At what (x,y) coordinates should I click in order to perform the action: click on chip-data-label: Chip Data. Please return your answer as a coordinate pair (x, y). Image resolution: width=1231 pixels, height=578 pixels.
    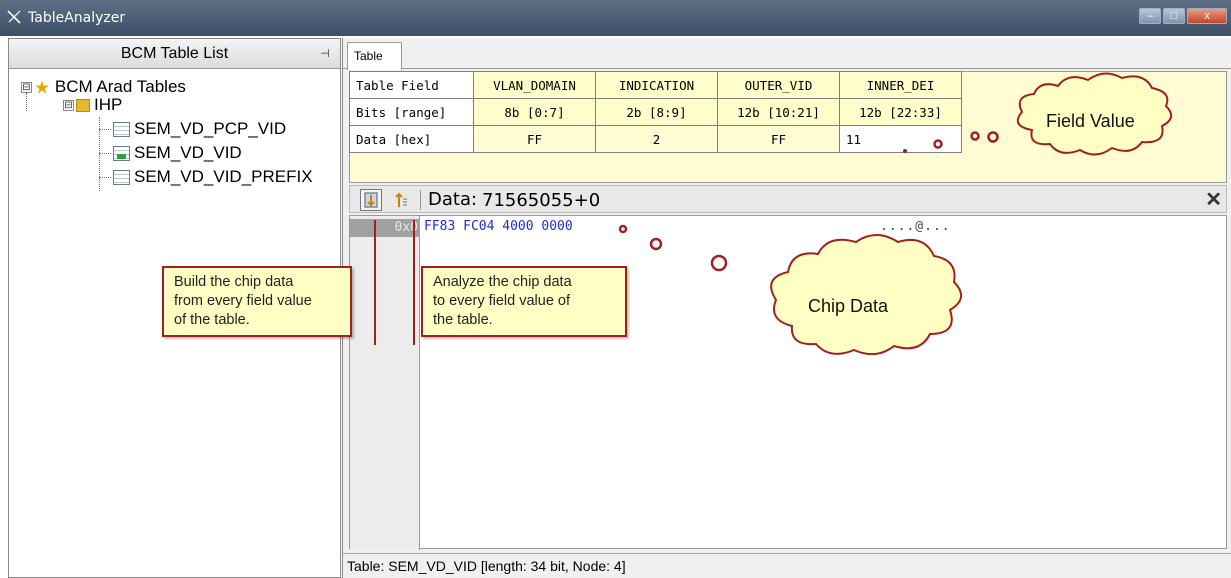
    Looking at the image, I should click on (848, 306).